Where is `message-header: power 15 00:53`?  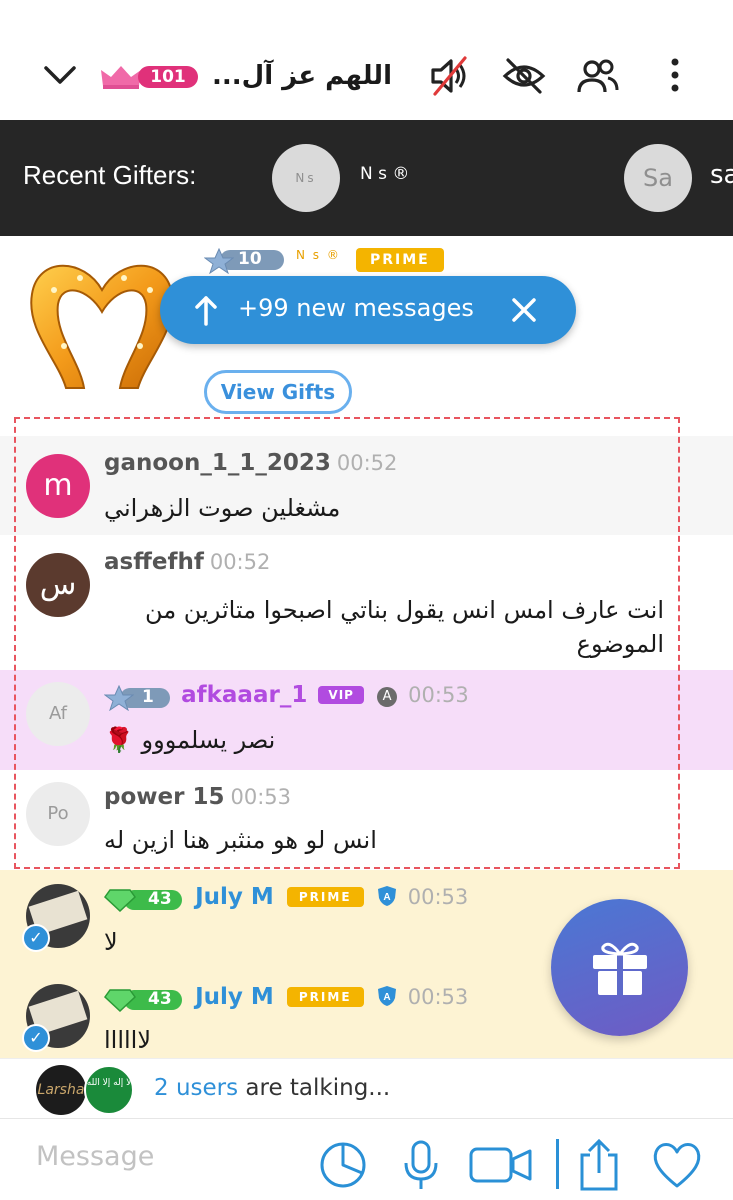
message-header: power 15 00:53 is located at coordinates (197, 799).